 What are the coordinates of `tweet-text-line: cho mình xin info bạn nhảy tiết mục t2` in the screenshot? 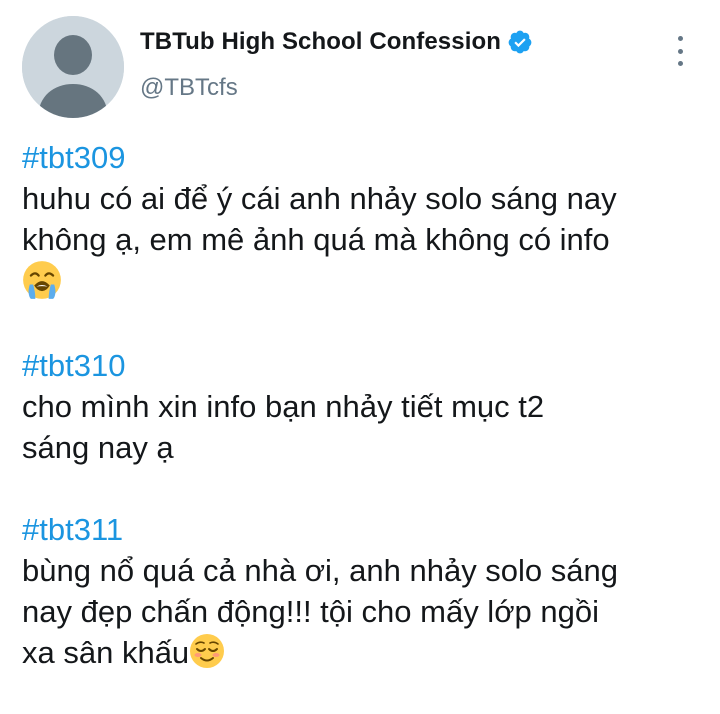 It's located at (283, 406).